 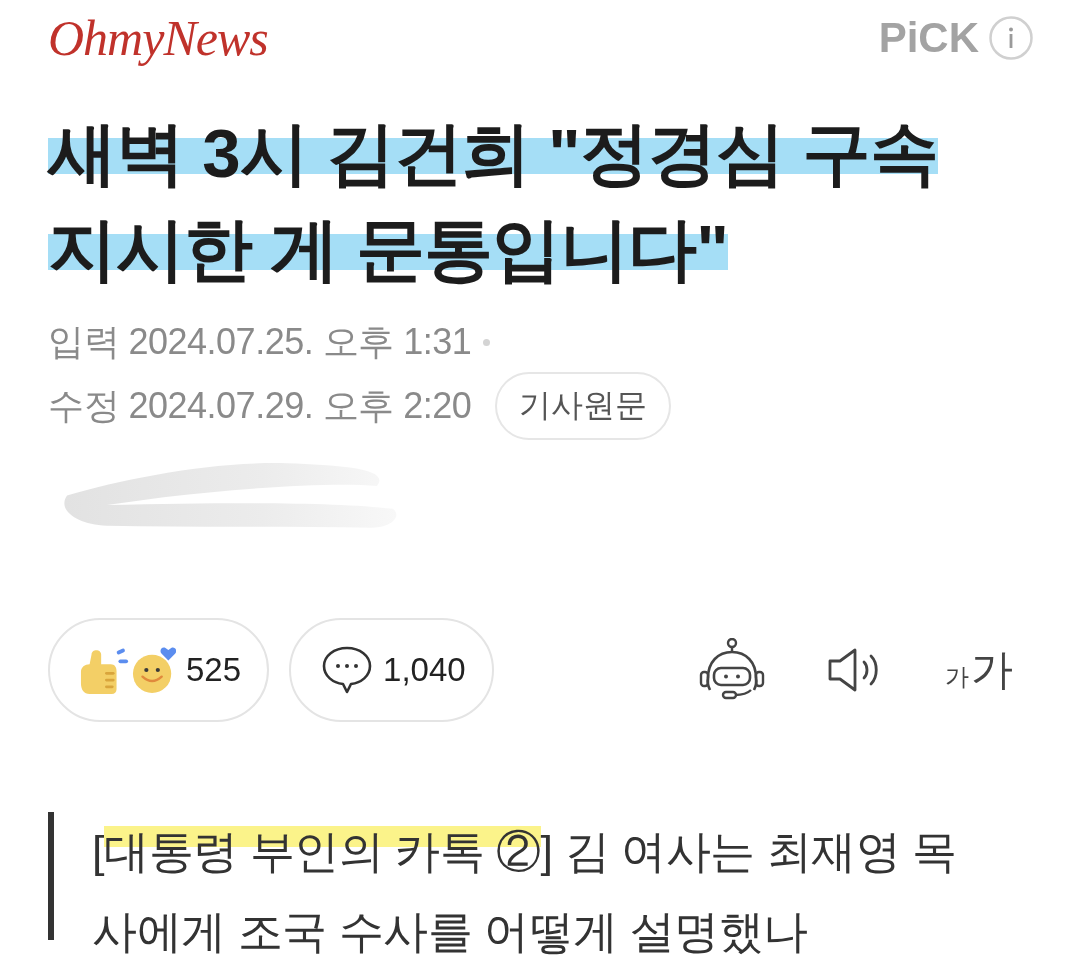 I want to click on reaction-button: 525, so click(x=159, y=670).